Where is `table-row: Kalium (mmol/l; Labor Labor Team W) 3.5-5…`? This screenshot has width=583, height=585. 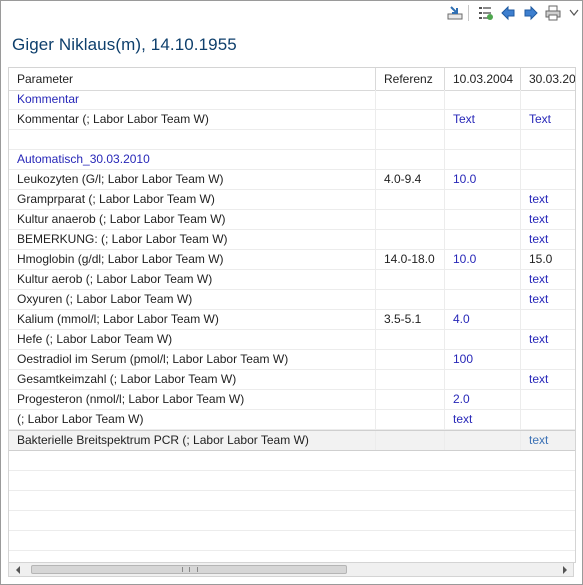
table-row: Kalium (mmol/l; Labor Labor Team W) 3.5-5… is located at coordinates (292, 320).